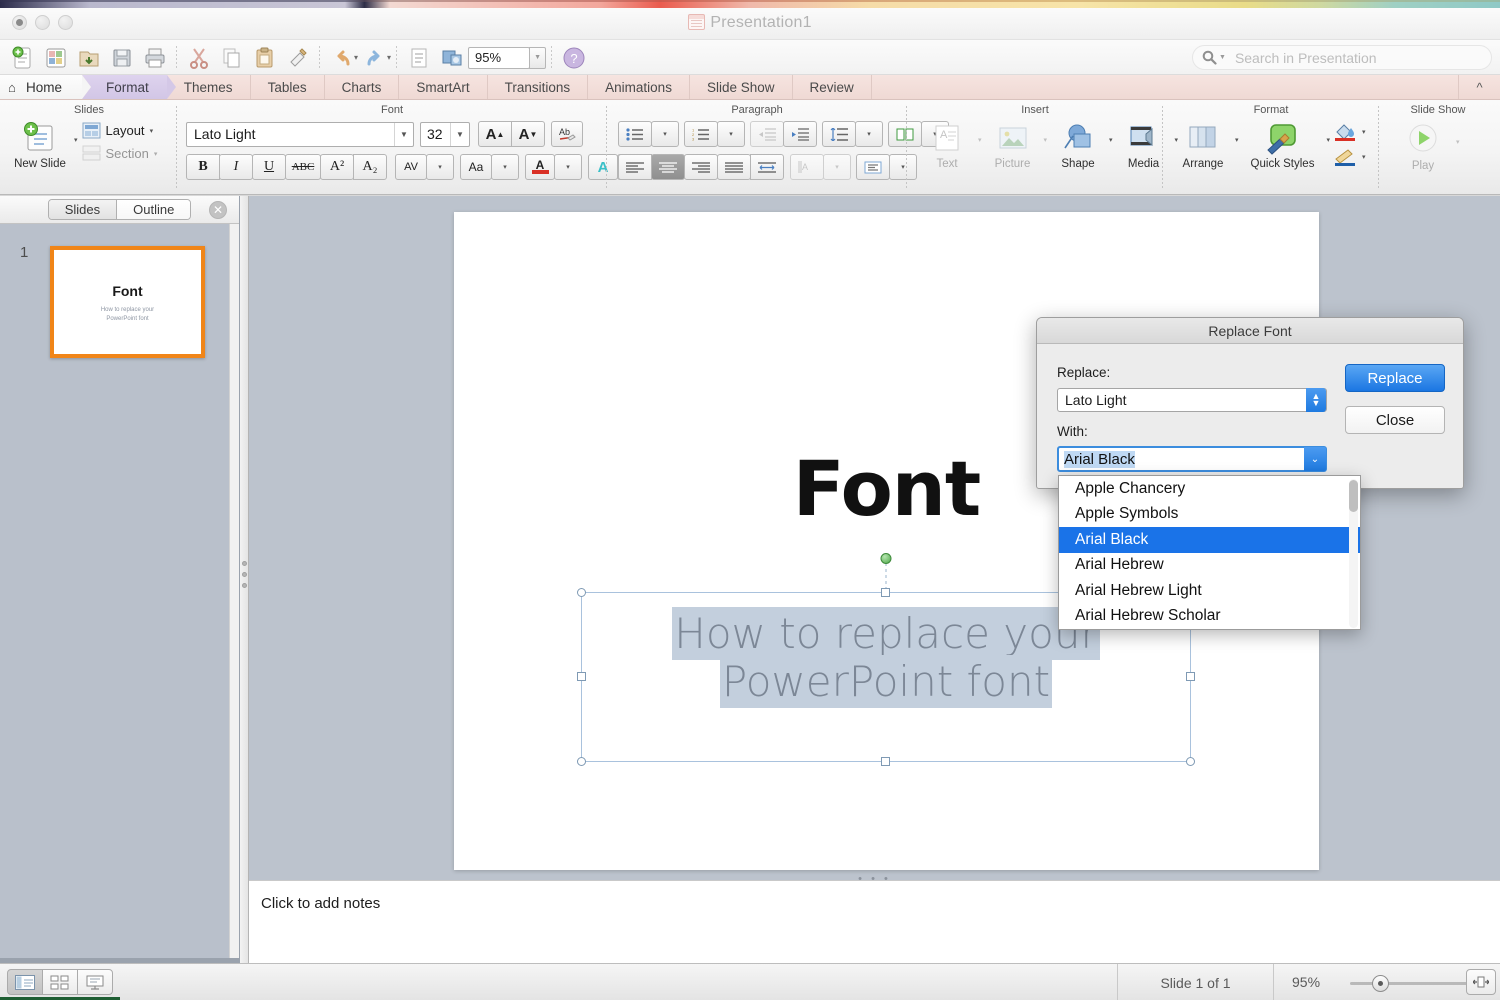 The image size is (1500, 1000). What do you see at coordinates (236, 167) in the screenshot?
I see `italic-button: I` at bounding box center [236, 167].